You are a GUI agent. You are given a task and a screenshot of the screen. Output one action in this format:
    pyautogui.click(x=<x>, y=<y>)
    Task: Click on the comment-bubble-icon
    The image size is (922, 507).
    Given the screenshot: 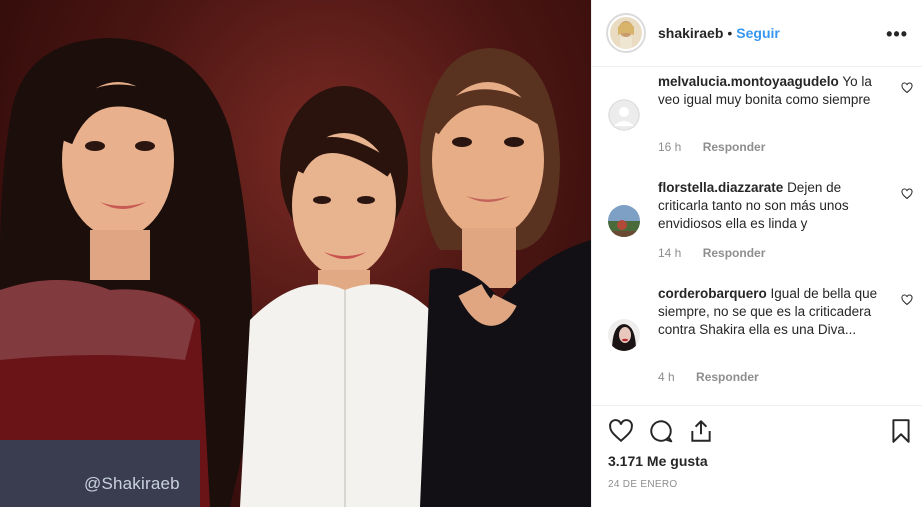 What is the action you would take?
    pyautogui.click(x=661, y=431)
    